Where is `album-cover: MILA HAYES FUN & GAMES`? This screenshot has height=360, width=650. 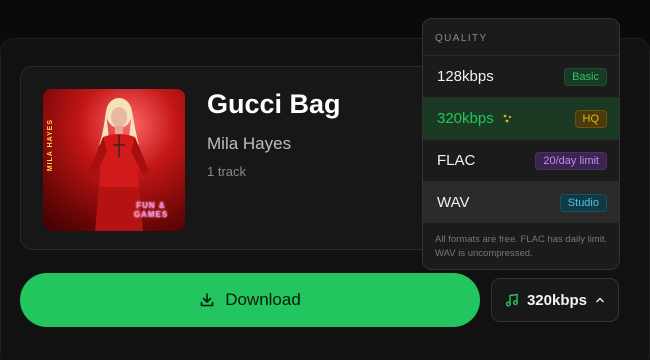 album-cover: MILA HAYES FUN & GAMES is located at coordinates (114, 160).